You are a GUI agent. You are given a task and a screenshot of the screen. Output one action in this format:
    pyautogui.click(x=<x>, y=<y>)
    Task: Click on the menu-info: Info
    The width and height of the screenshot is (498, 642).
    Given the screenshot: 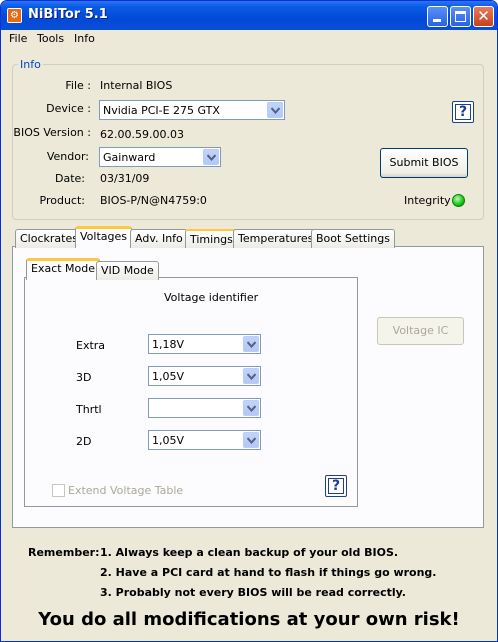 What is the action you would take?
    pyautogui.click(x=84, y=38)
    